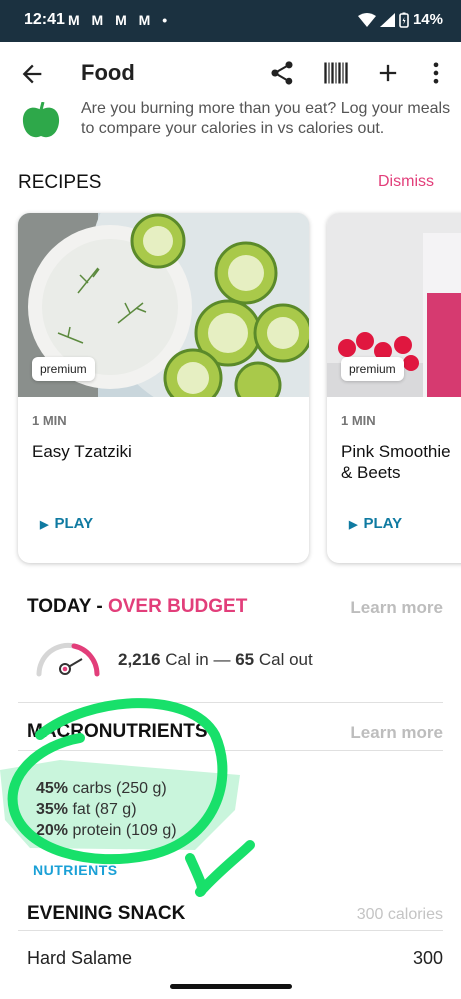  What do you see at coordinates (230, 21) in the screenshot?
I see `status-bar: 12:41 M M M M • 14%` at bounding box center [230, 21].